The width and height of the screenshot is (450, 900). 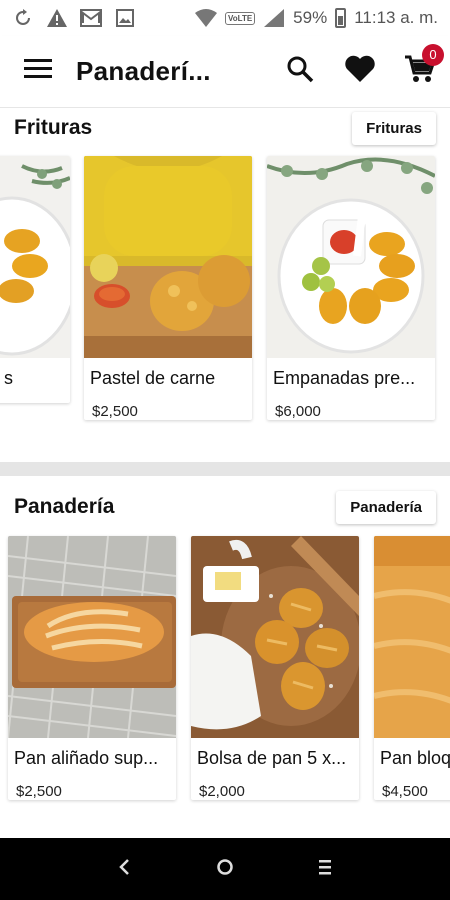 I want to click on product-price: $2,000, so click(x=222, y=791).